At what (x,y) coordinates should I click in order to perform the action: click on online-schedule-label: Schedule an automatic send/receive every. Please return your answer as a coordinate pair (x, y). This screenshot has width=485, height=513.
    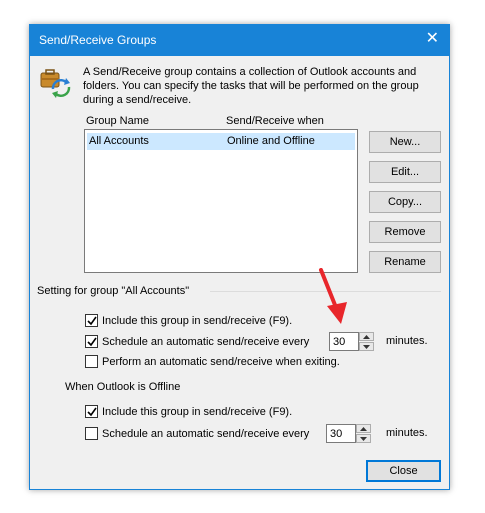
    Looking at the image, I should click on (206, 342).